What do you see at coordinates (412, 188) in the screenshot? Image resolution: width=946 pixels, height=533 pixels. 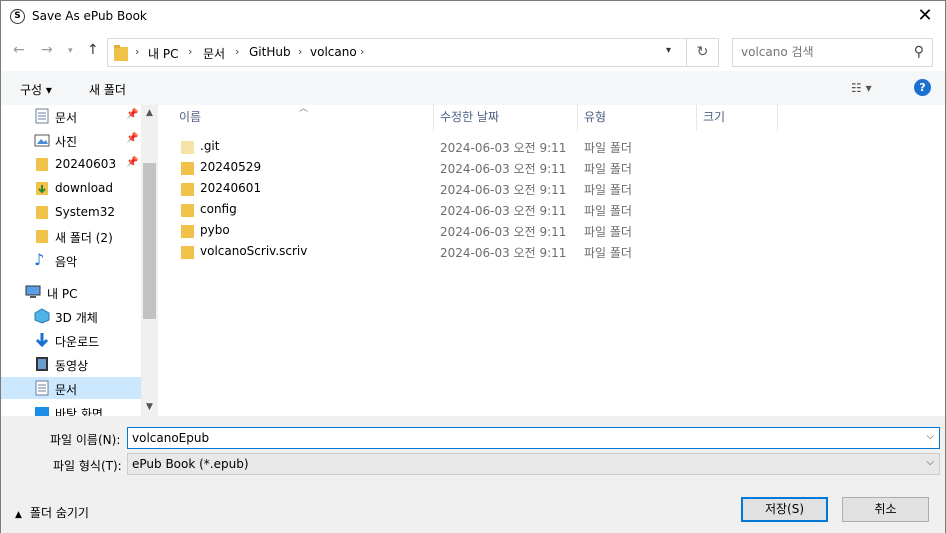 I see `file-row: 20240601 2024-06-03 오전 9:11 파일 폴더` at bounding box center [412, 188].